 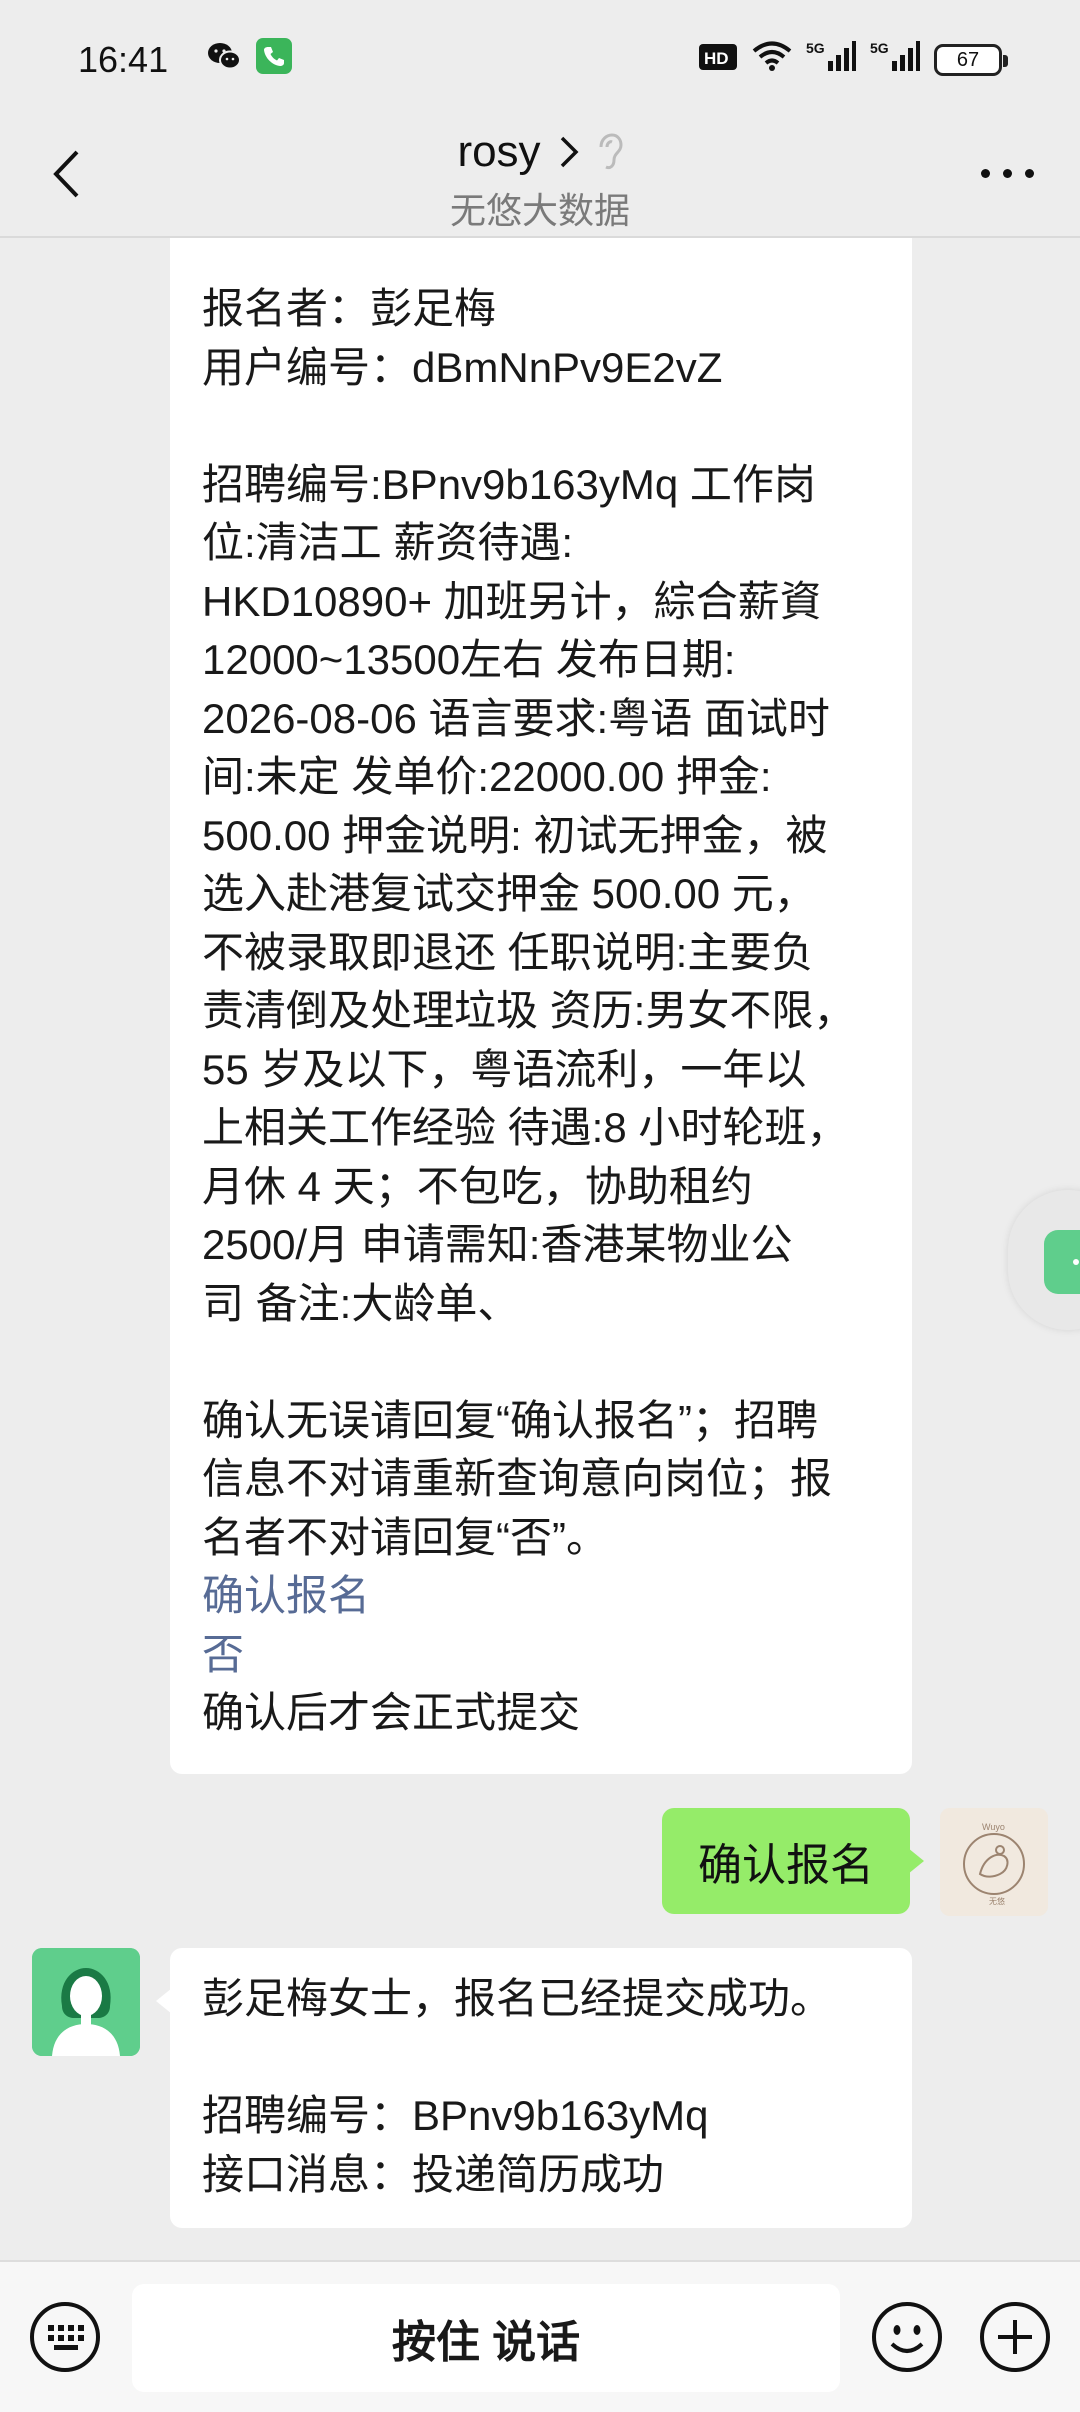 What do you see at coordinates (517, 1478) in the screenshot?
I see `confirm-instruction-line: 信息不对请重新查询意向岗位；报` at bounding box center [517, 1478].